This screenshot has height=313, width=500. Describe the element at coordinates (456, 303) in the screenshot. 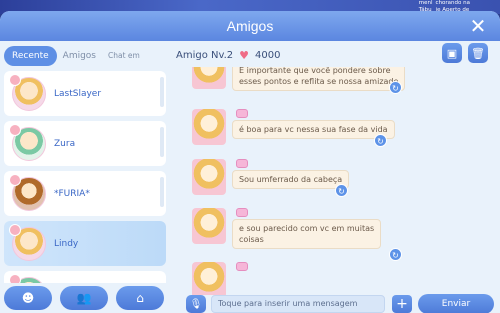

I see `send-button: Enviar` at that location.